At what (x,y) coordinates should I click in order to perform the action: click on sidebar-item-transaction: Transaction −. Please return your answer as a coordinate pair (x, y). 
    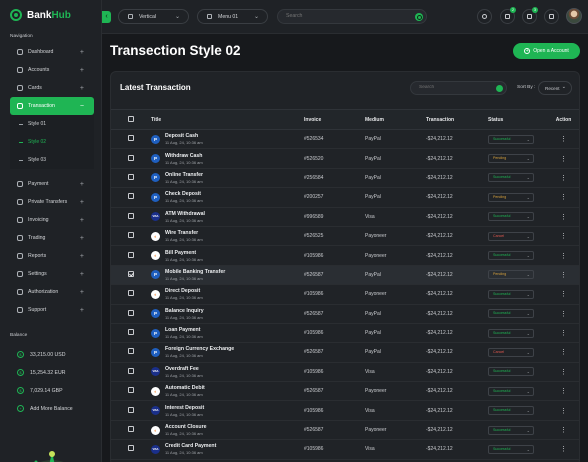
    Looking at the image, I should click on (52, 106).